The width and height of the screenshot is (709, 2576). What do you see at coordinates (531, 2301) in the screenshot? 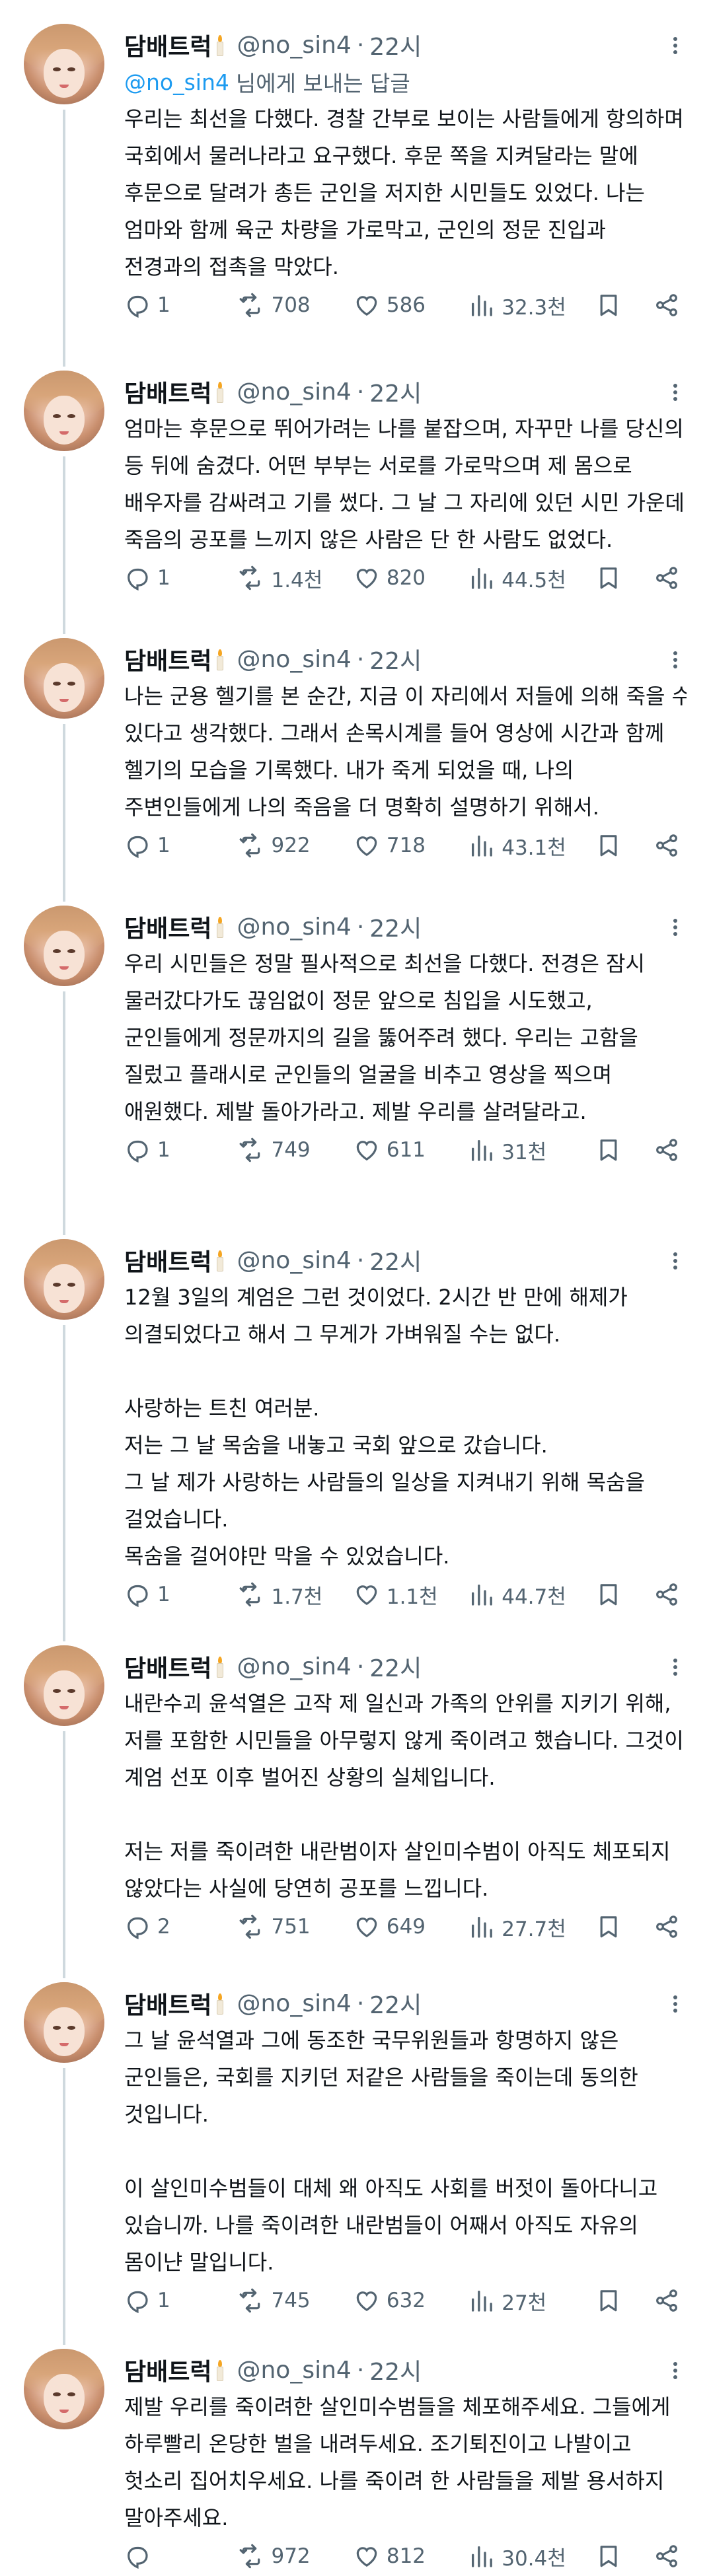
I see `views-button: 27천` at bounding box center [531, 2301].